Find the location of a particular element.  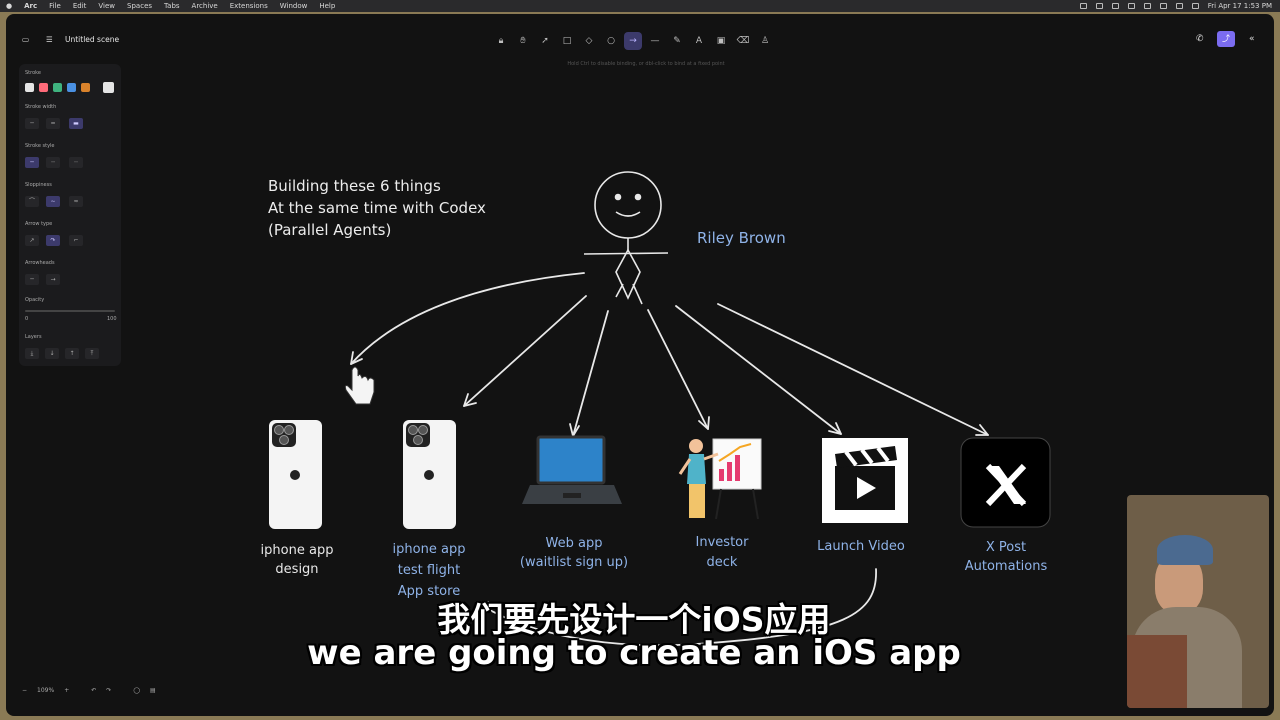

item-label: Web app (waitlist sign up) is located at coordinates (574, 553).